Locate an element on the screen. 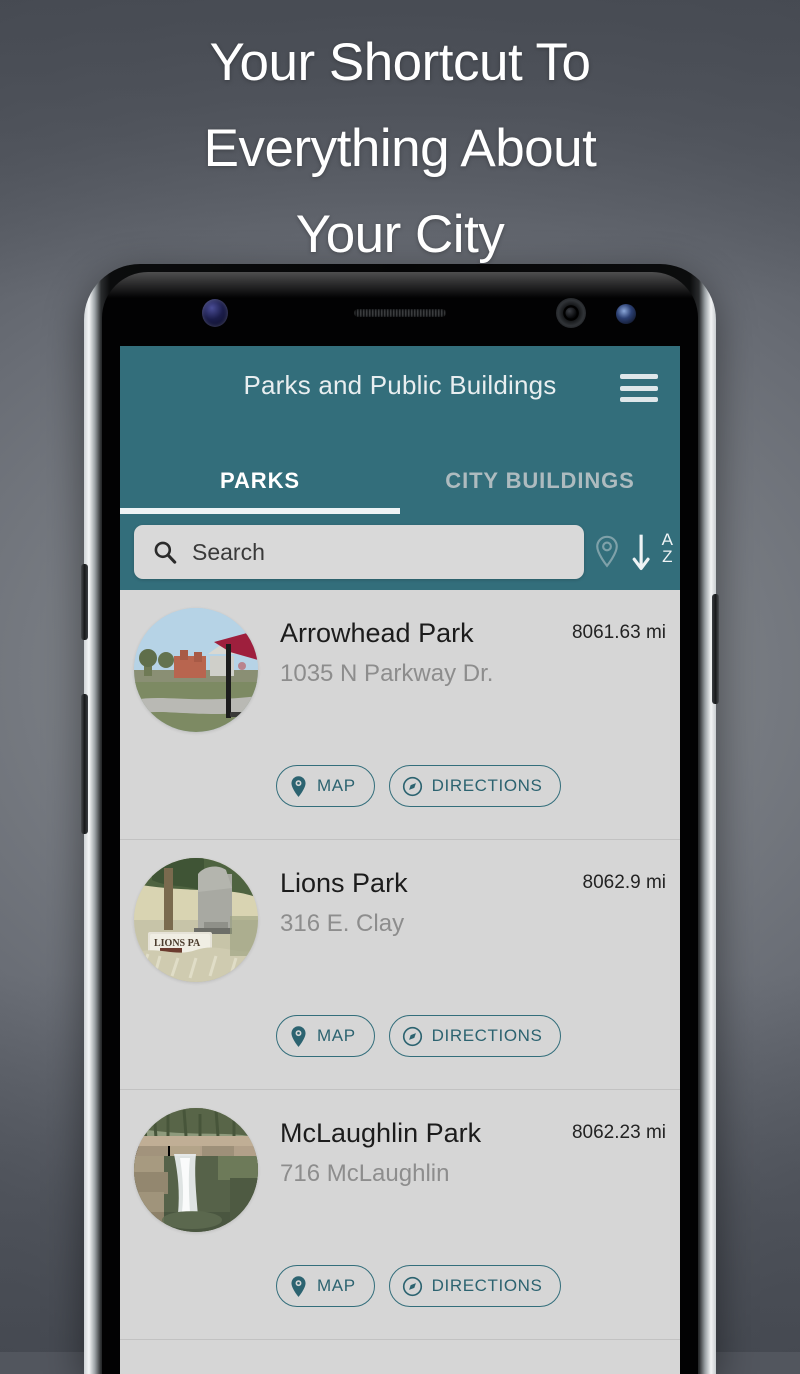 The height and width of the screenshot is (1374, 800). sort-alphabetical-button: A Z is located at coordinates (653, 552).